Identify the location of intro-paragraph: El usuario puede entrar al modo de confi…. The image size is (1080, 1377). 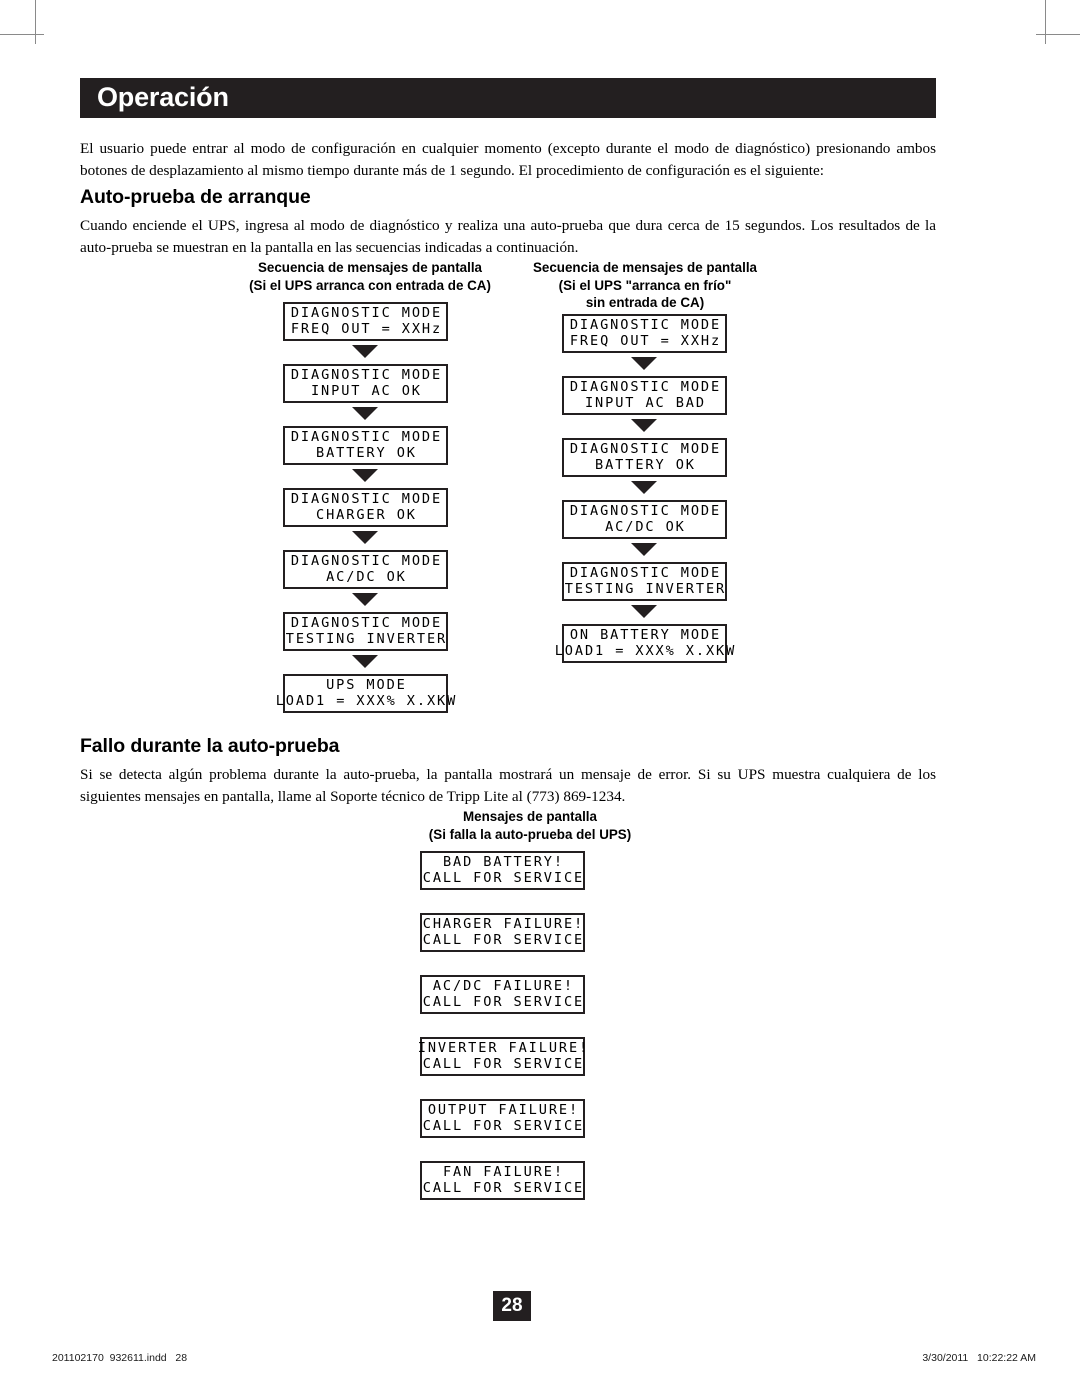
(508, 159).